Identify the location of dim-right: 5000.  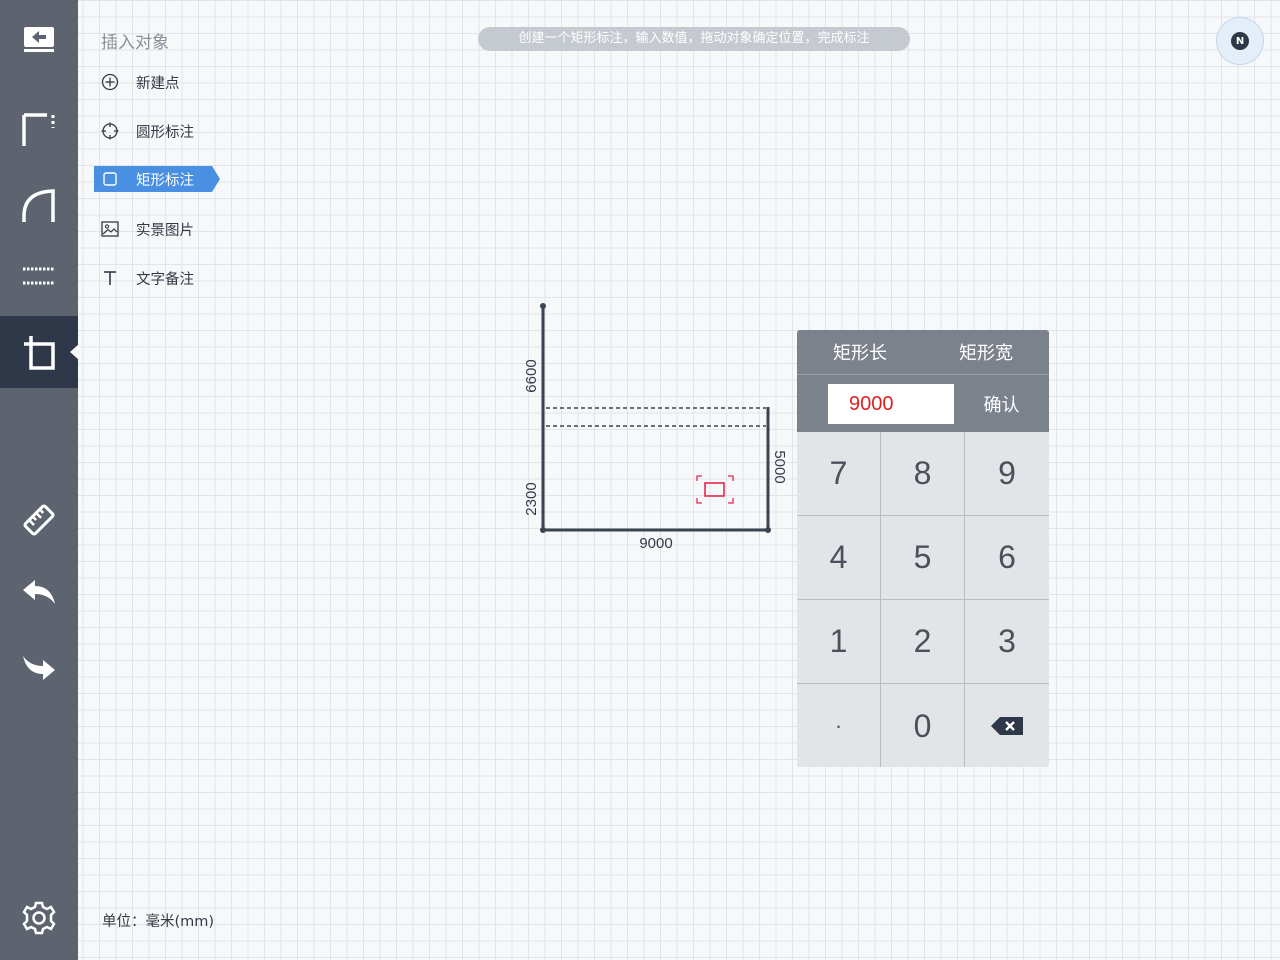
(779, 466).